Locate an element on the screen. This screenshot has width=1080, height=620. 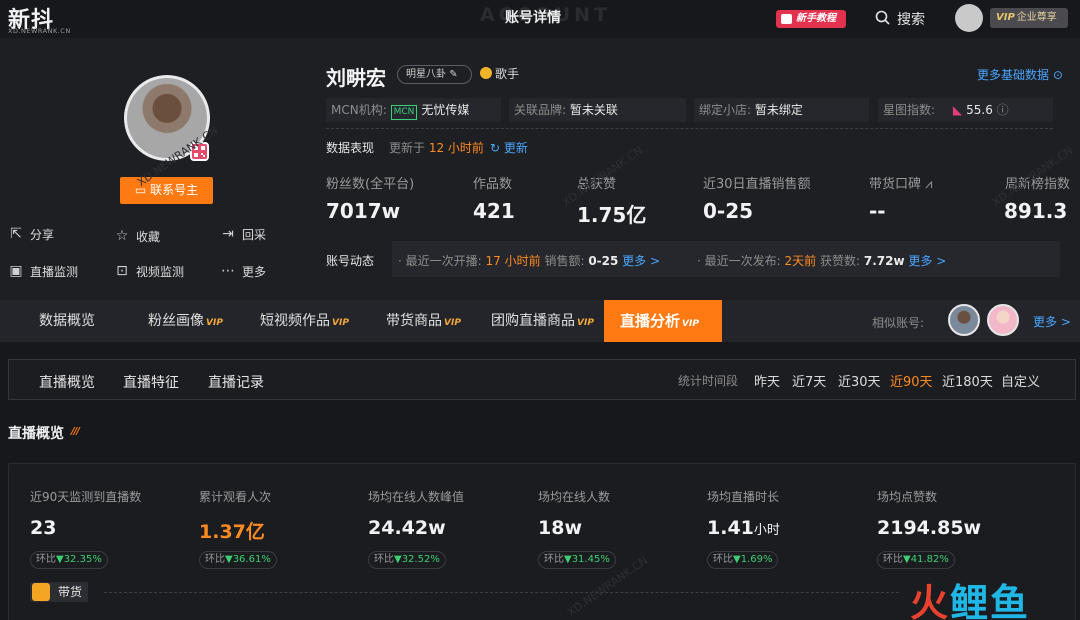
kpi-change: 环比▼31.45% is located at coordinates (577, 560).